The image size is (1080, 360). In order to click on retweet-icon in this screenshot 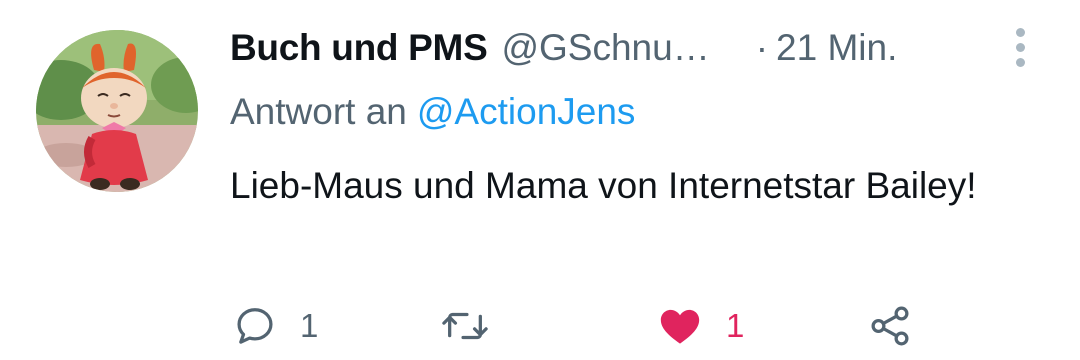, I will do `click(465, 326)`.